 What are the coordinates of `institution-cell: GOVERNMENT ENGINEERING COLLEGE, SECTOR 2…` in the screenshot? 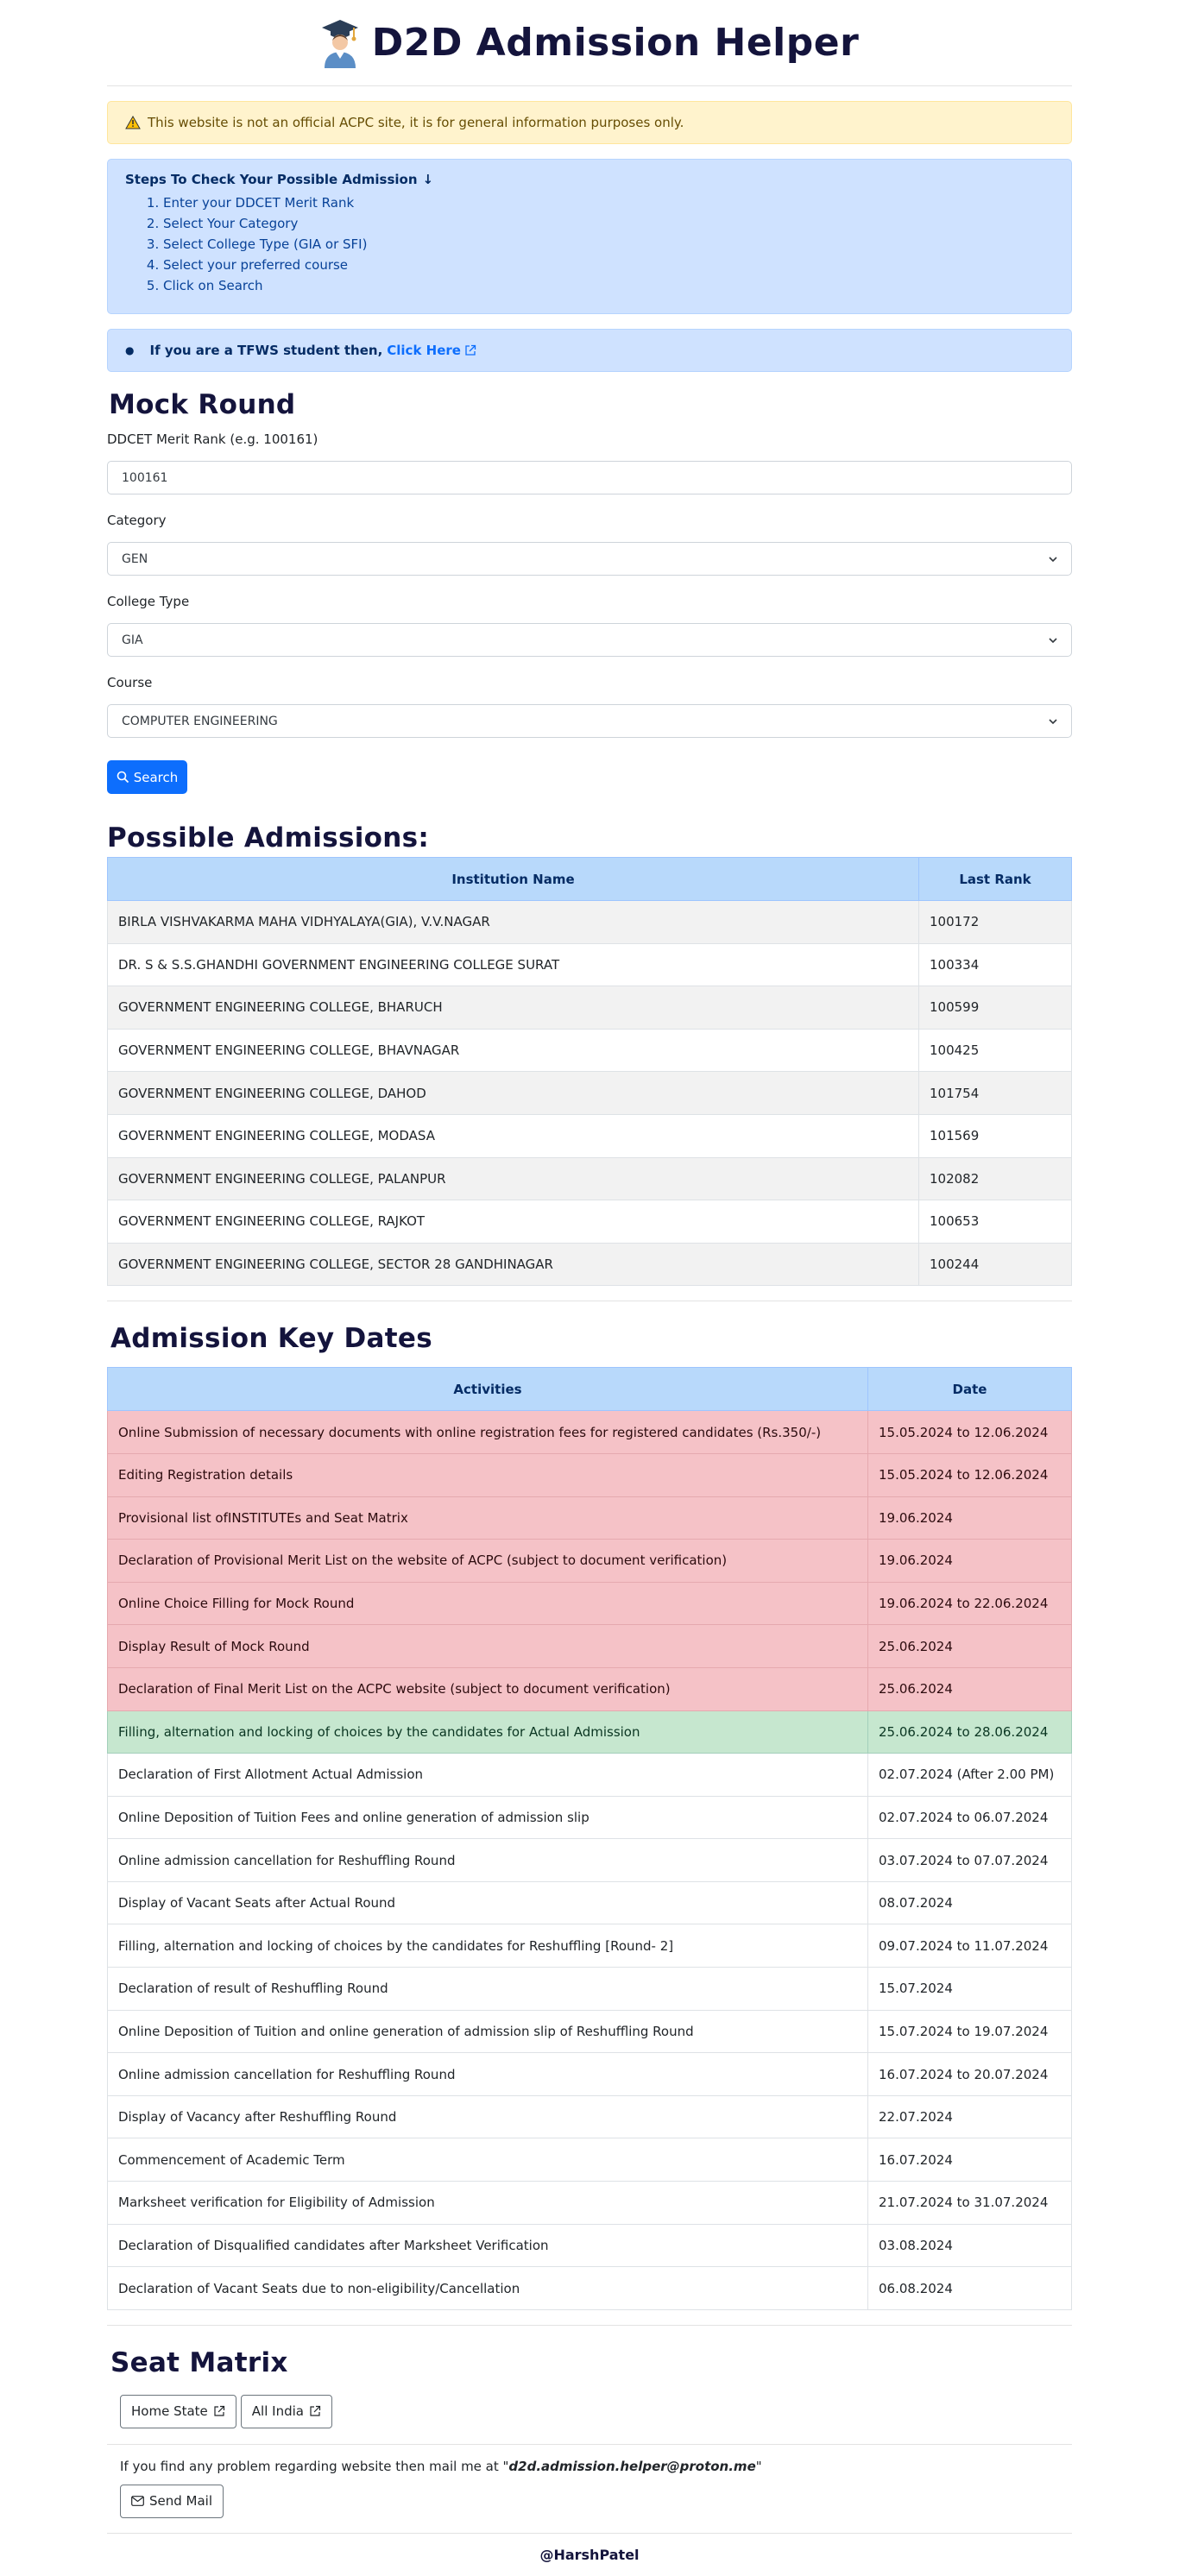 It's located at (513, 1265).